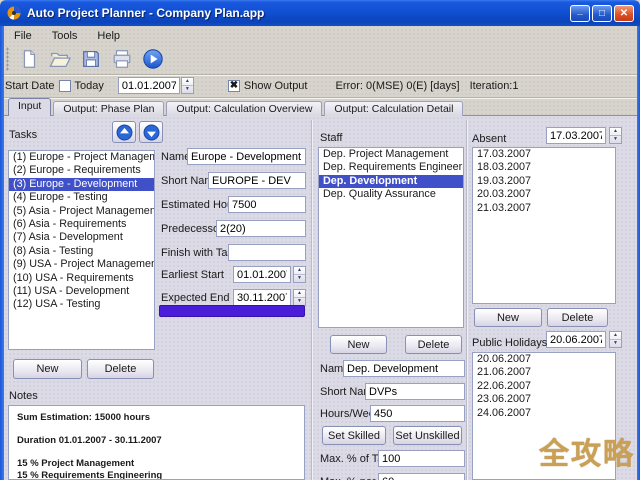  What do you see at coordinates (544, 413) in the screenshot?
I see `list-item: 24.06.2007` at bounding box center [544, 413].